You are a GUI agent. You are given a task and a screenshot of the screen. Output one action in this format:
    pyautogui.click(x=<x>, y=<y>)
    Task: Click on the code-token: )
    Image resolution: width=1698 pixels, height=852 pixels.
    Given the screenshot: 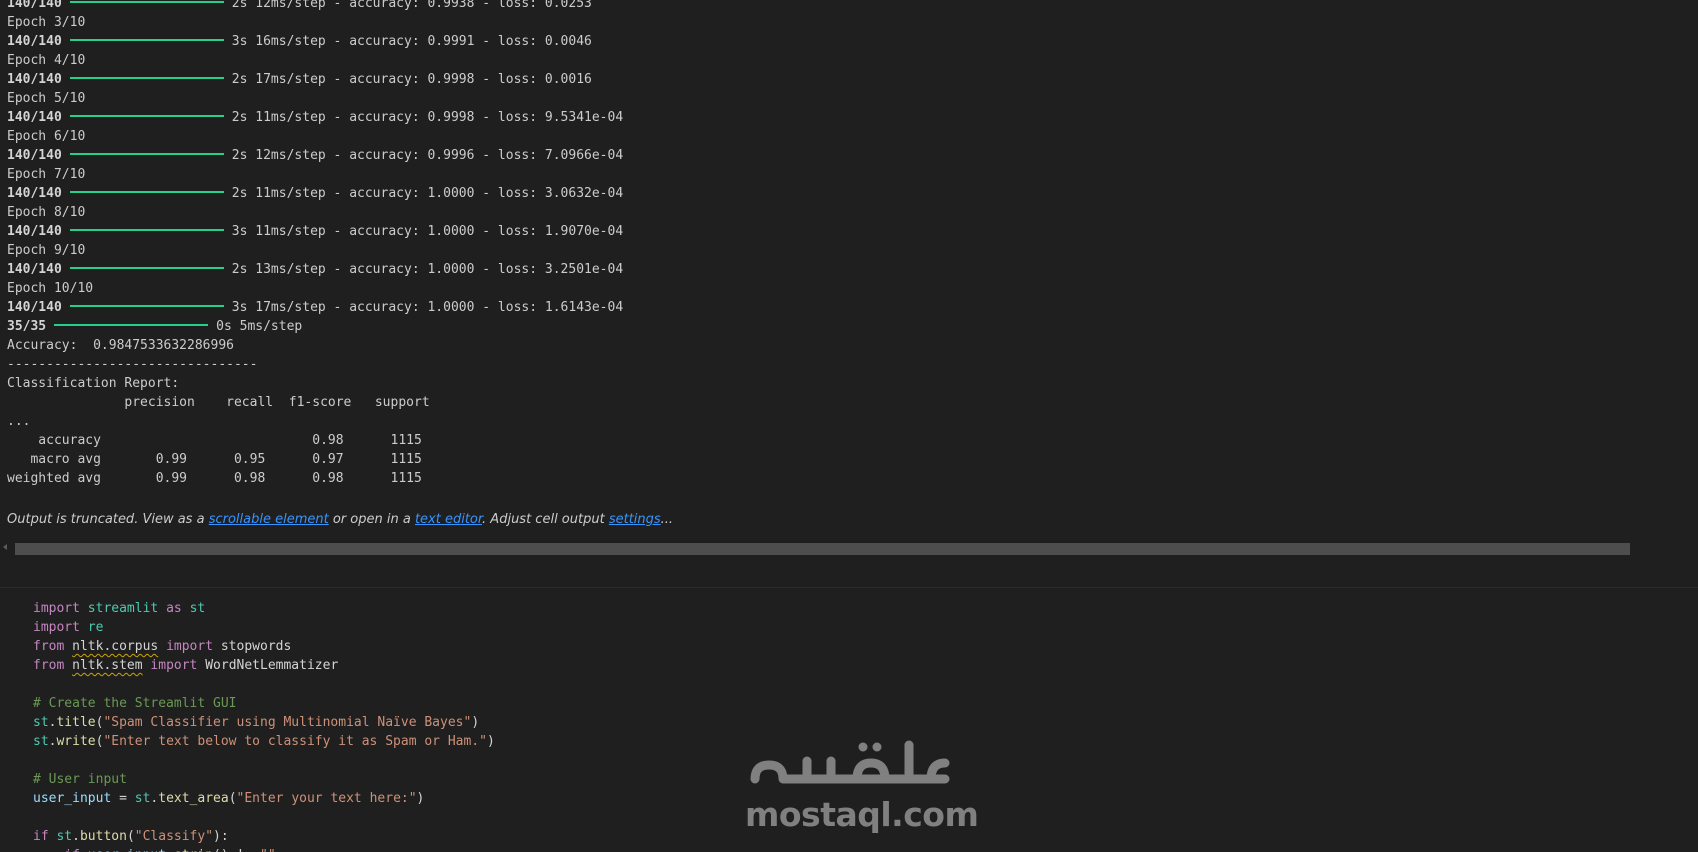 What is the action you would take?
    pyautogui.click(x=490, y=741)
    